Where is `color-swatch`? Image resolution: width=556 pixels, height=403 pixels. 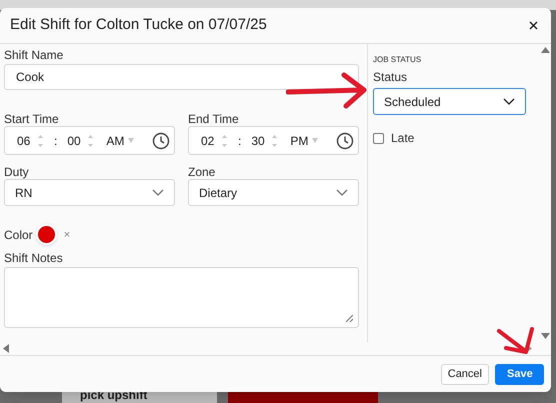
color-swatch is located at coordinates (46, 234).